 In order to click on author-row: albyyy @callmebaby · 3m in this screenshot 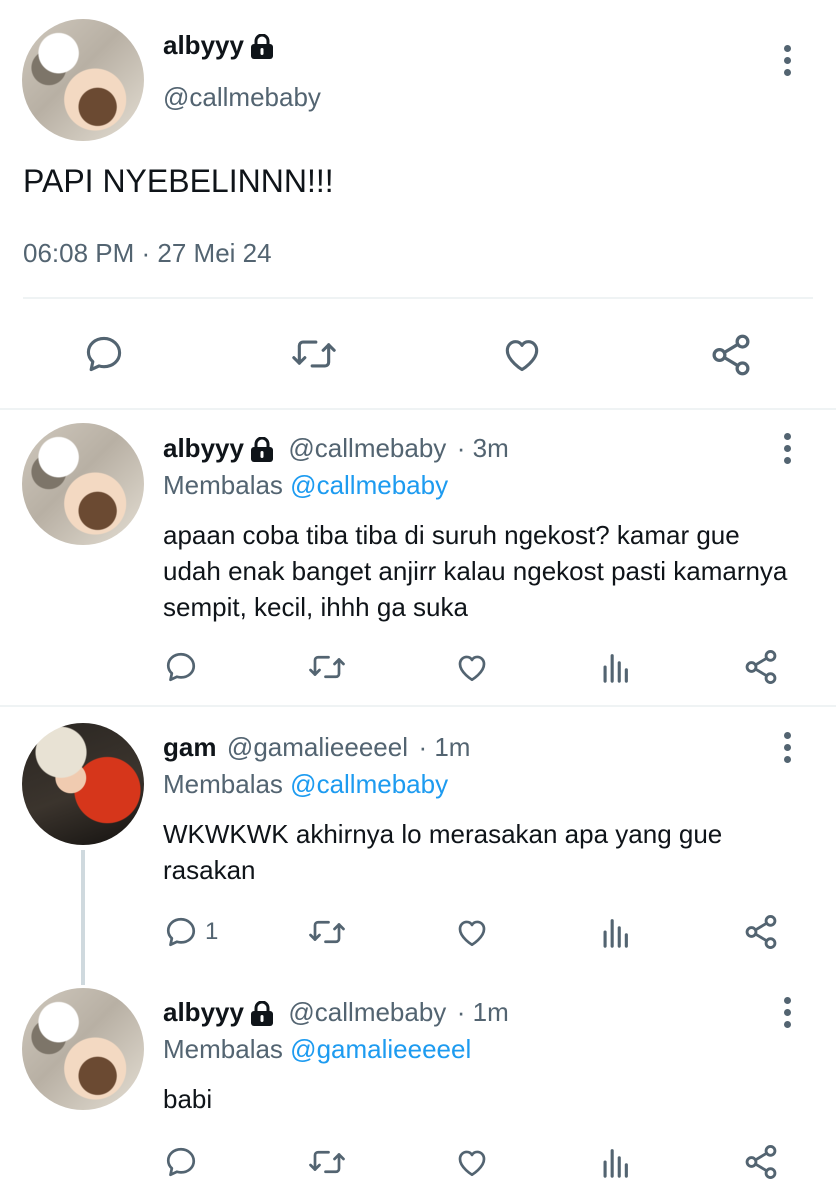, I will do `click(336, 450)`.